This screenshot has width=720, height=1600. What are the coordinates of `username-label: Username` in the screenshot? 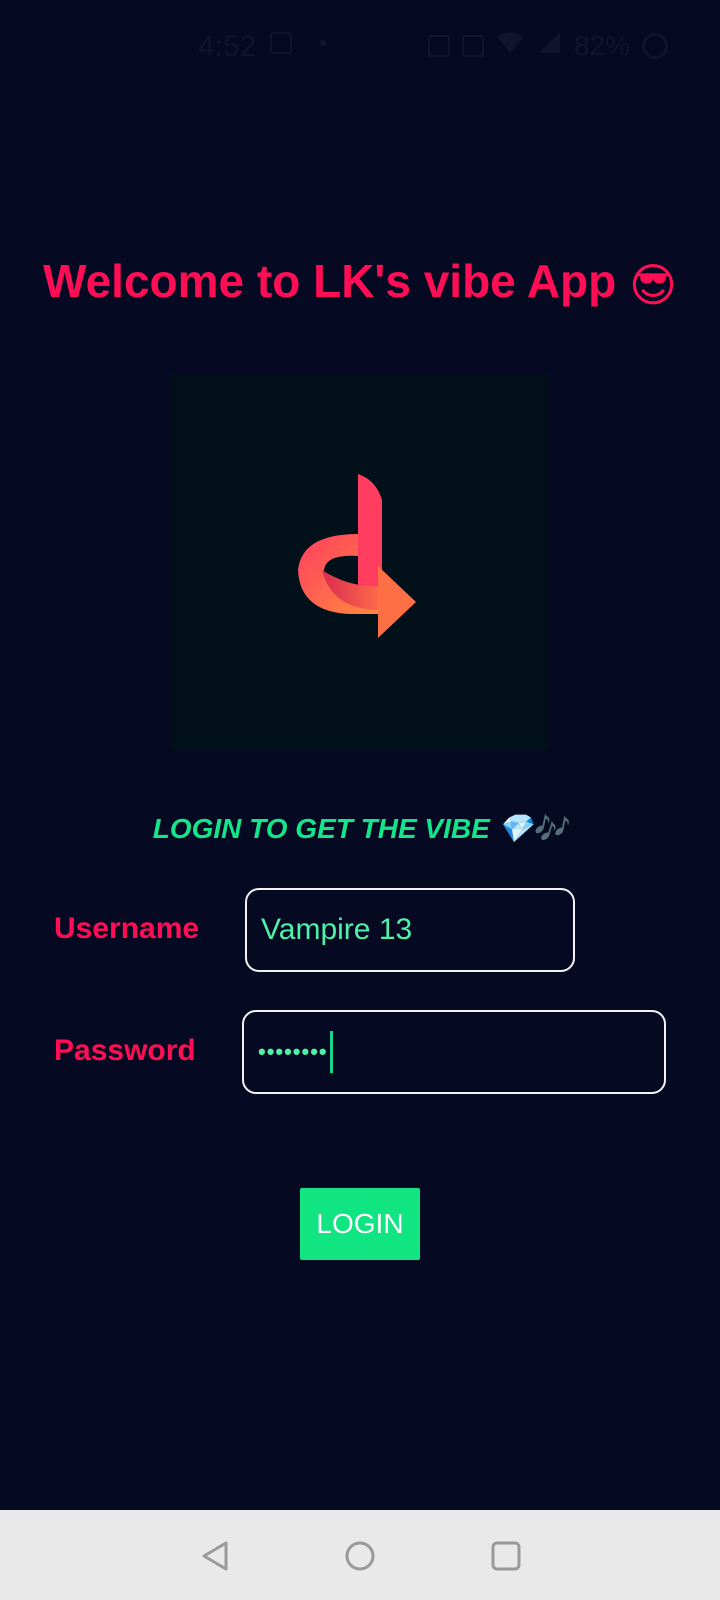 It's located at (127, 928).